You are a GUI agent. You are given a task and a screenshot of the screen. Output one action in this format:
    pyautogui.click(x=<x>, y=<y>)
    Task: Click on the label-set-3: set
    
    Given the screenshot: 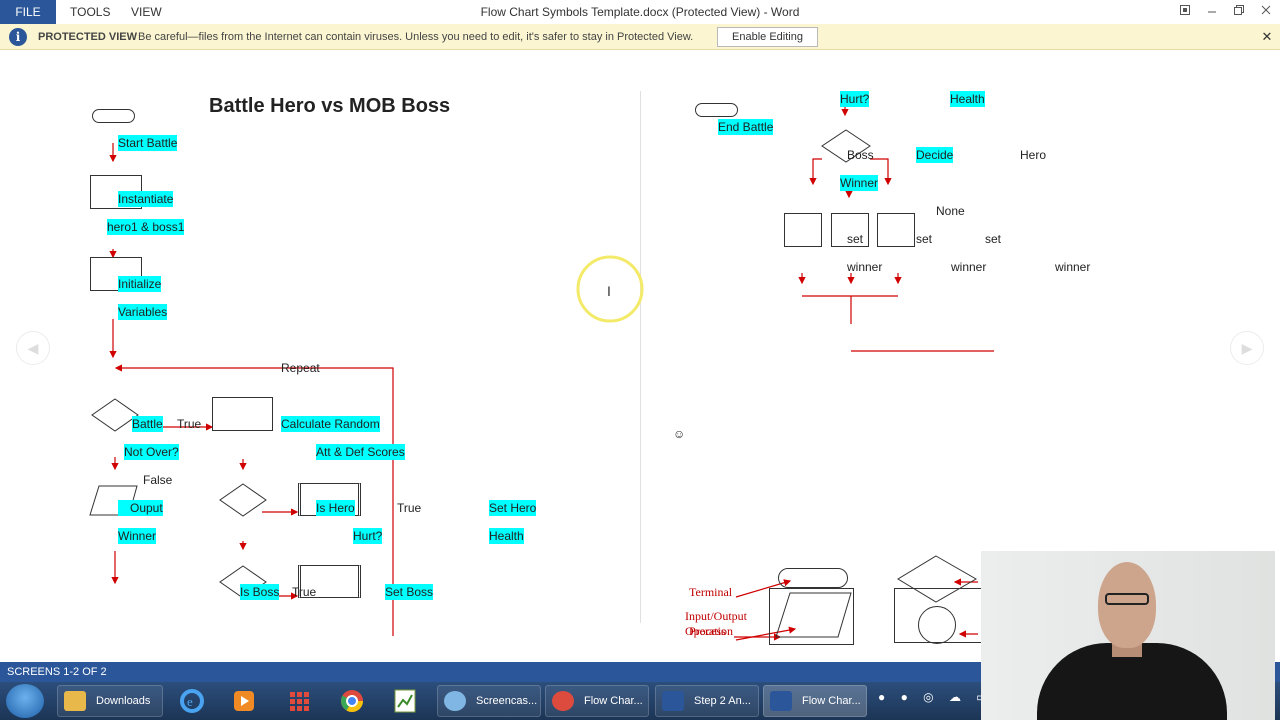 What is the action you would take?
    pyautogui.click(x=993, y=239)
    